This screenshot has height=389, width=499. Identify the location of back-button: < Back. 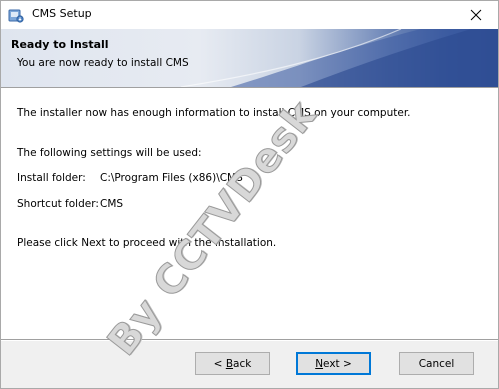
(232, 363).